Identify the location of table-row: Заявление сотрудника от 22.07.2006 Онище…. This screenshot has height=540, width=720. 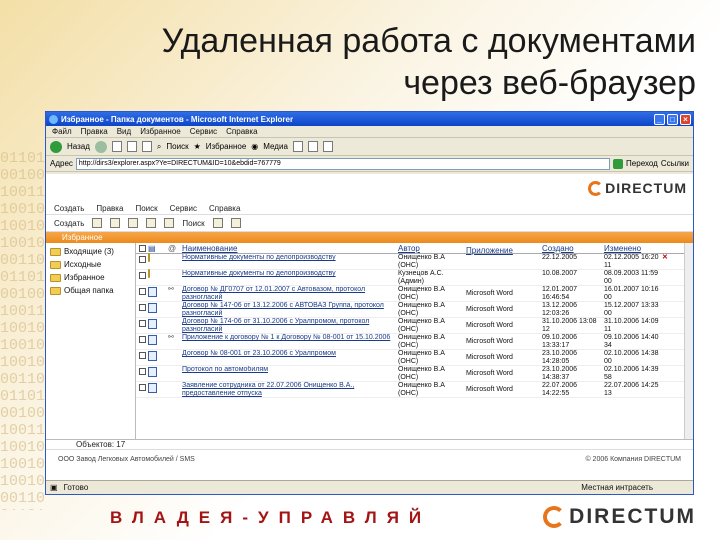
(414, 390).